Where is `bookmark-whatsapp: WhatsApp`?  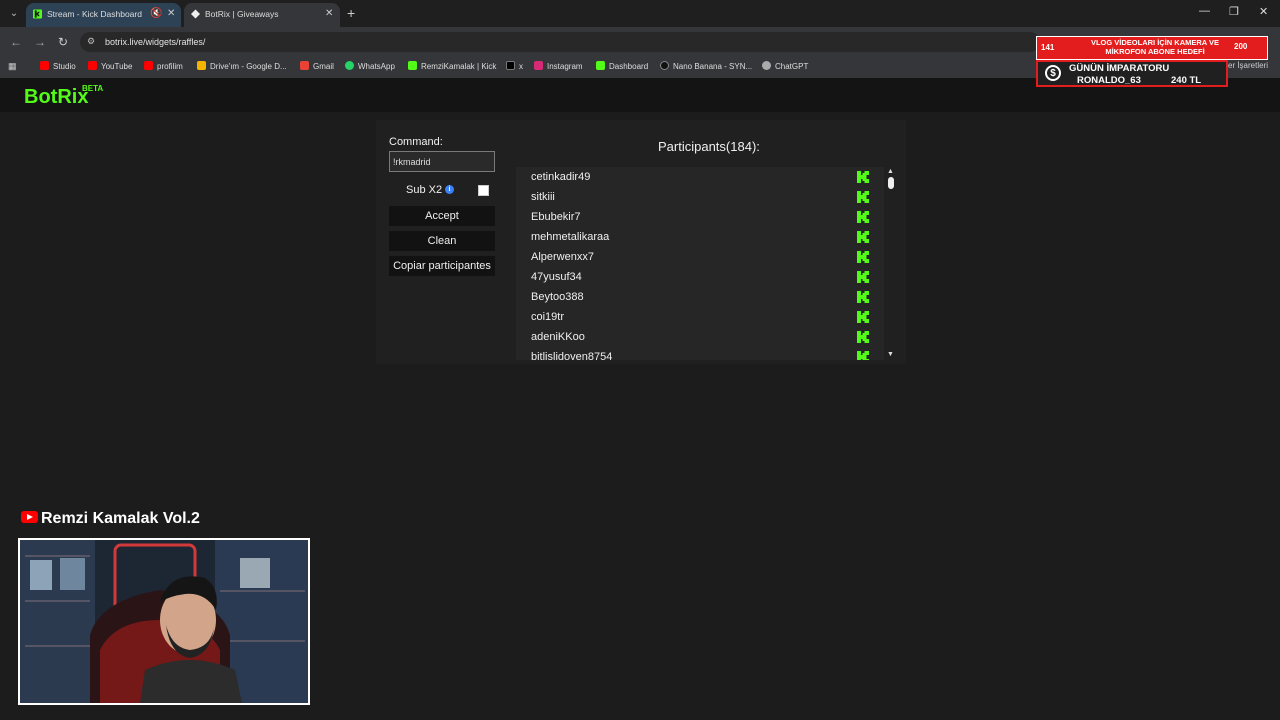
bookmark-whatsapp: WhatsApp is located at coordinates (370, 67).